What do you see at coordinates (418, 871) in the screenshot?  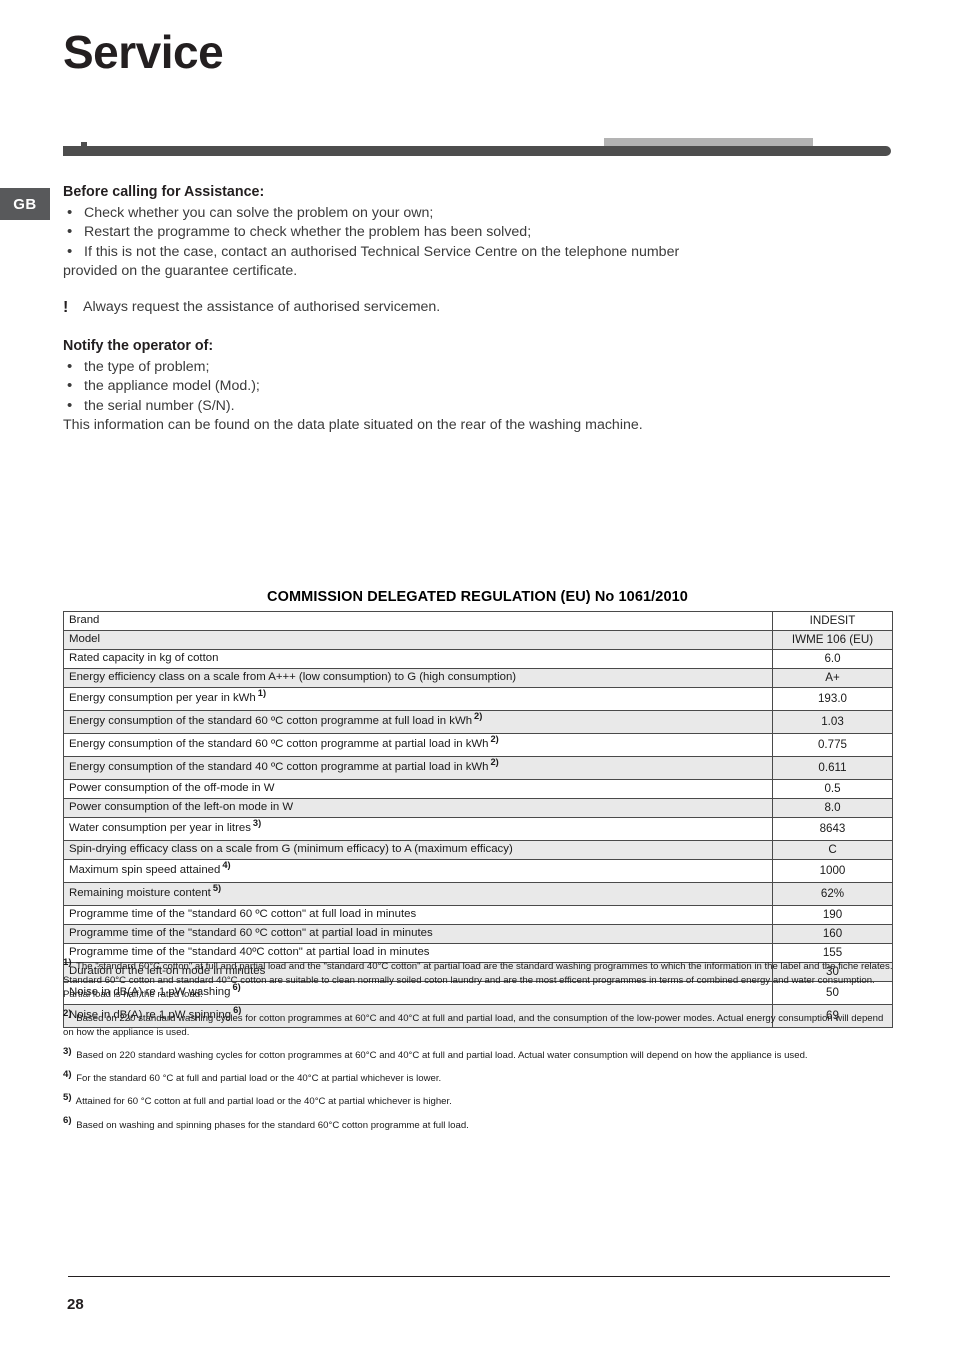 I see `table-cell-label: Maximum spin speed attained 4)` at bounding box center [418, 871].